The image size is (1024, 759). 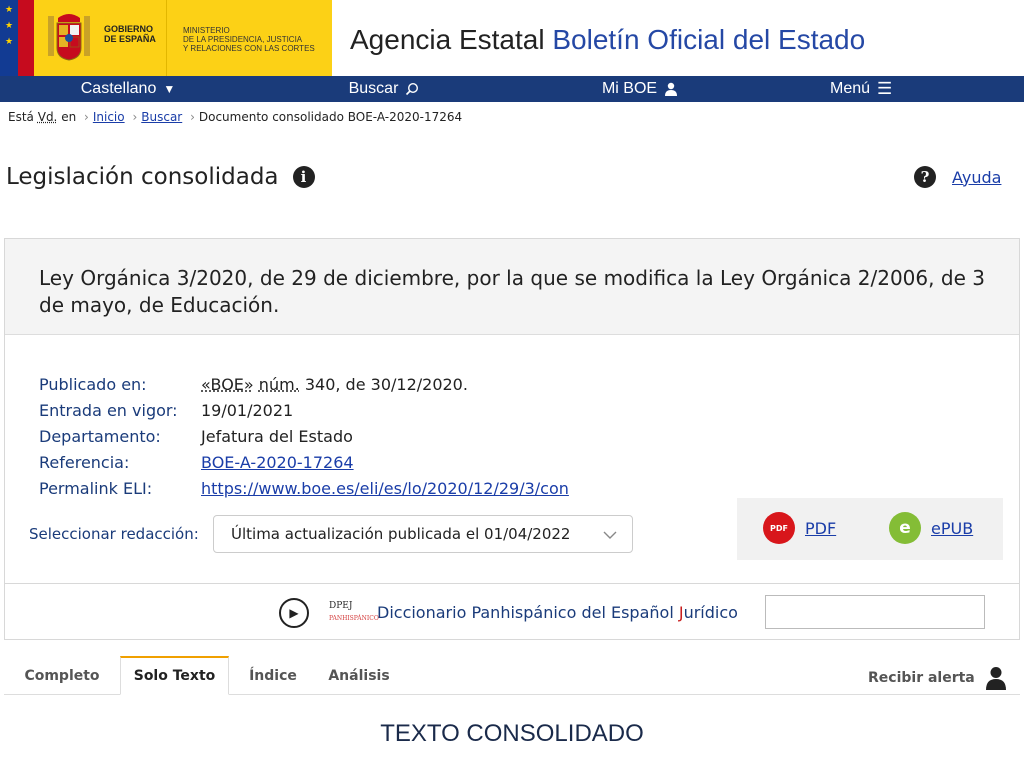 What do you see at coordinates (273, 675) in the screenshot?
I see `tab-indice: Índice` at bounding box center [273, 675].